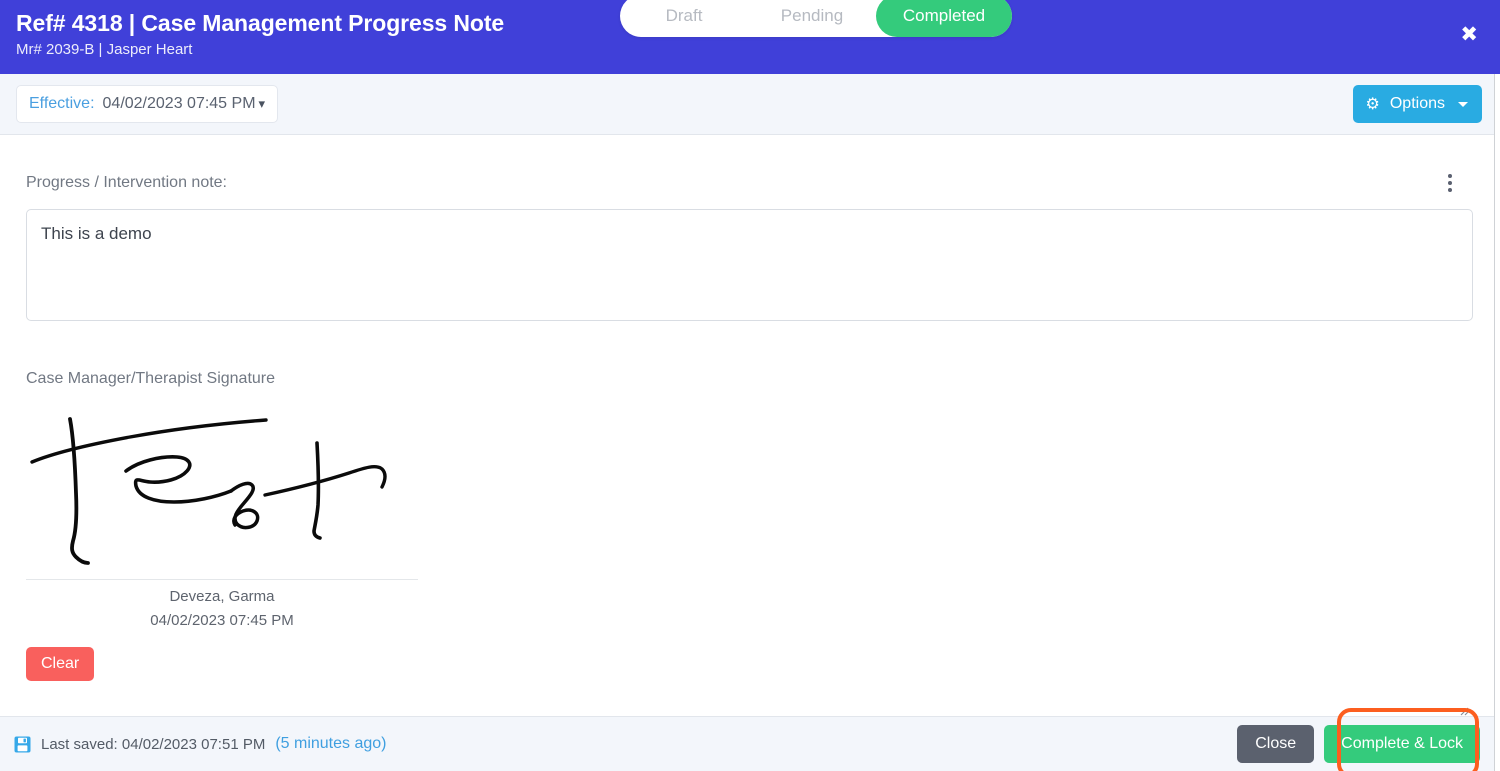 Image resolution: width=1500 pixels, height=771 pixels. What do you see at coordinates (208, 491) in the screenshot?
I see `signature-image` at bounding box center [208, 491].